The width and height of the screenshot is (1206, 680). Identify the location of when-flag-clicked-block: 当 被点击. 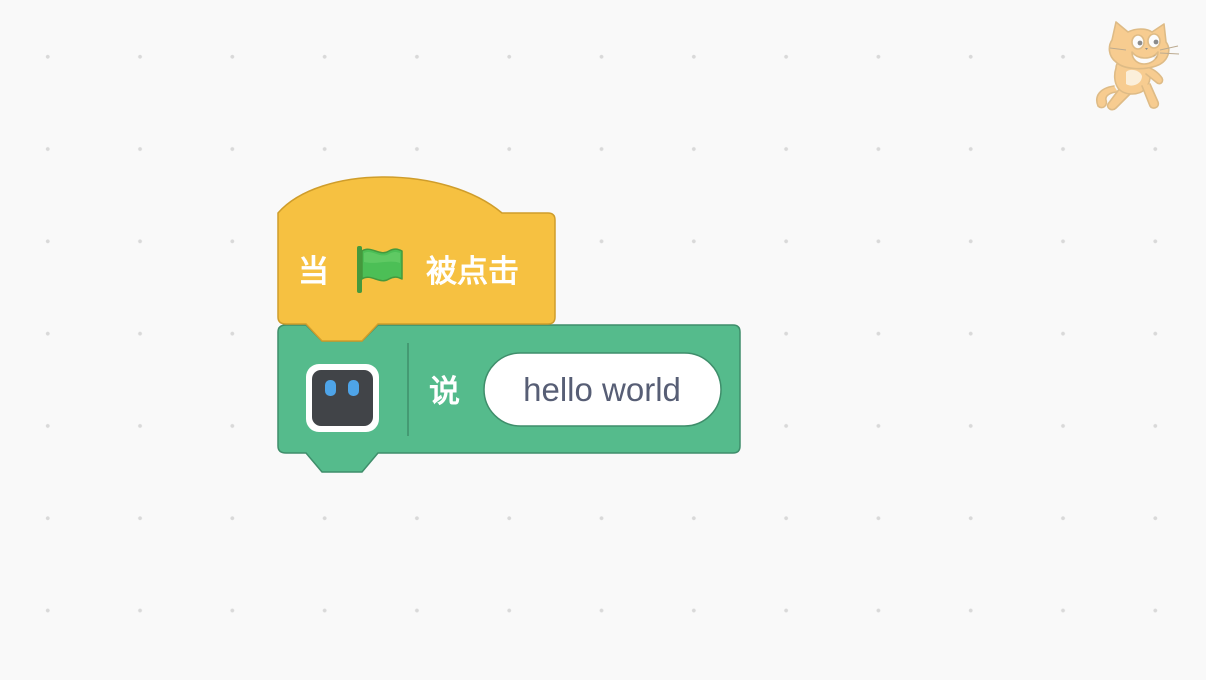
(416, 259).